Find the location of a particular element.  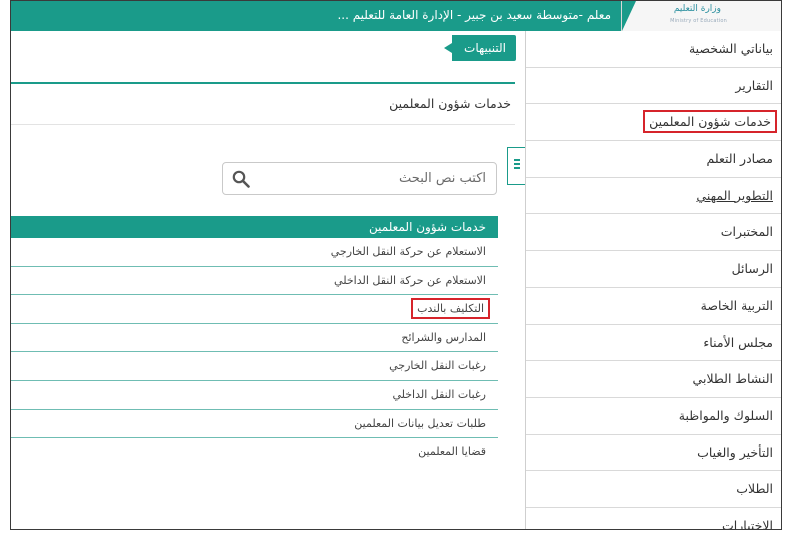

service-item-label: رغبات النقل الخارجي is located at coordinates (437, 366).